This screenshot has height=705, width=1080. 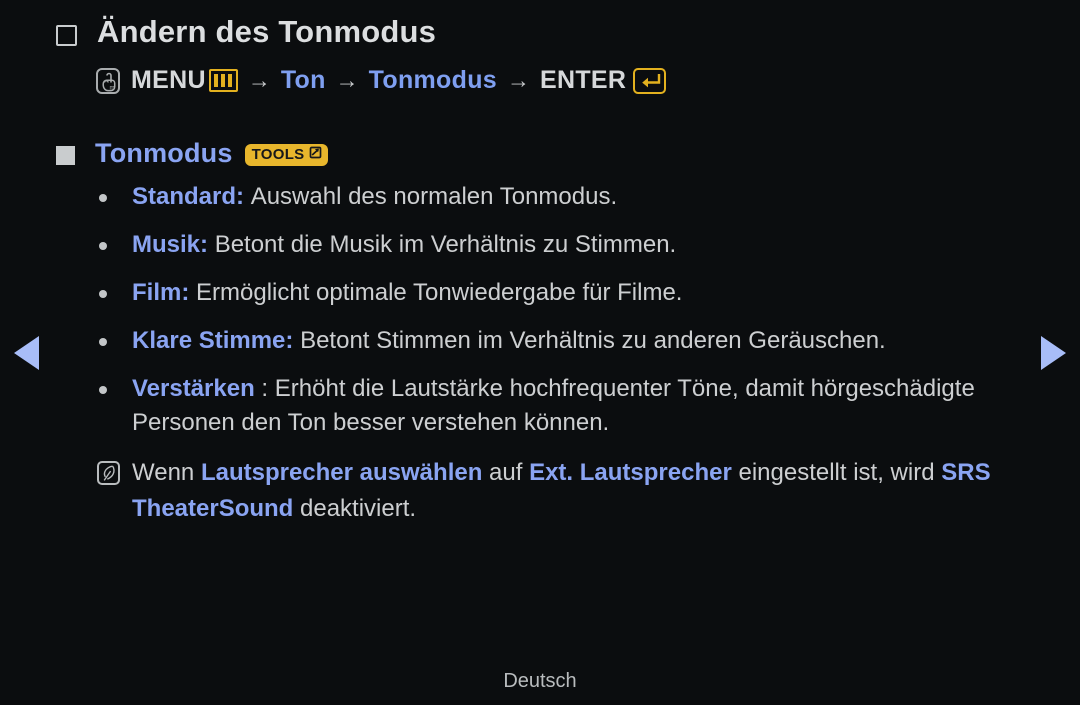 I want to click on section-heading-text: Tonmodus, so click(x=164, y=153).